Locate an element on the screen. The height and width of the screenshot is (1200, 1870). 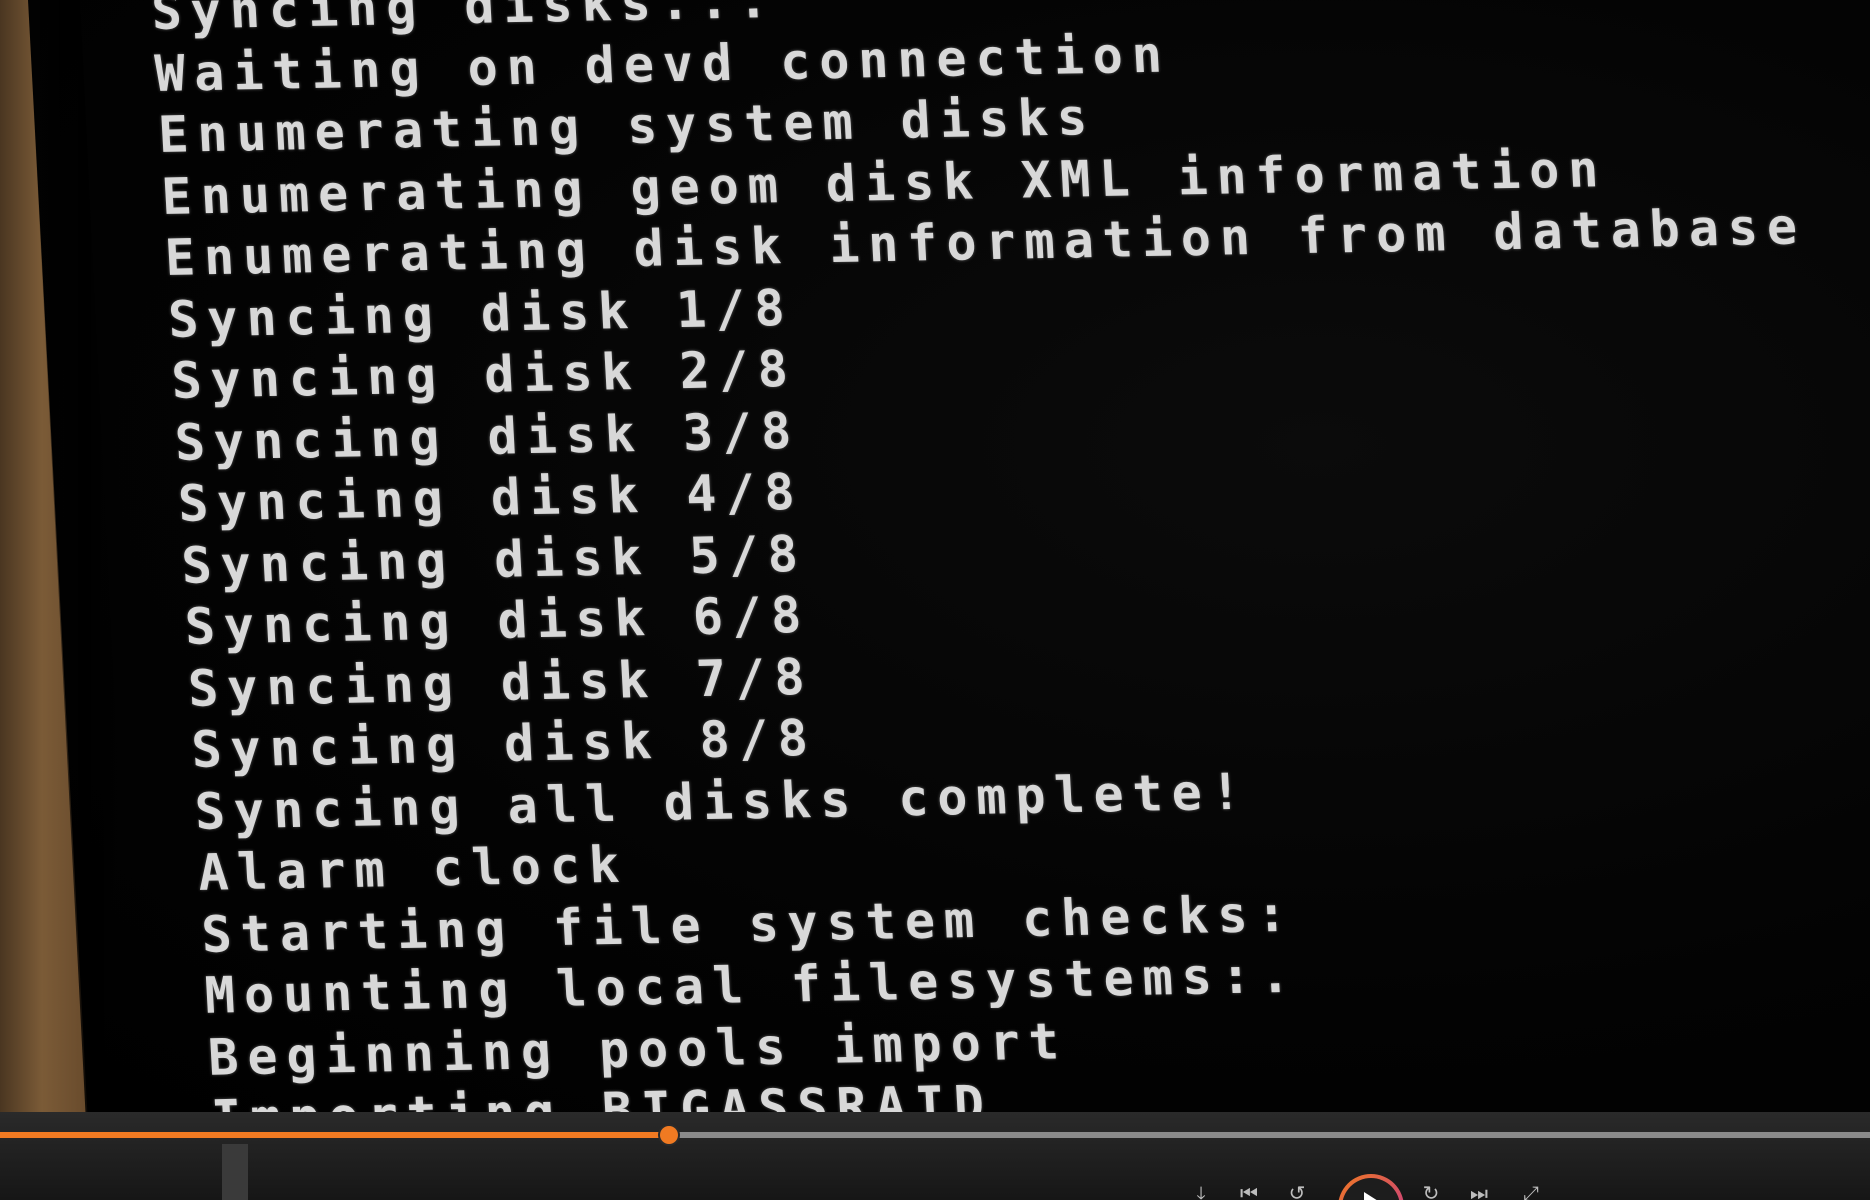
rewind-icon: ↺ is located at coordinates (1297, 1191).